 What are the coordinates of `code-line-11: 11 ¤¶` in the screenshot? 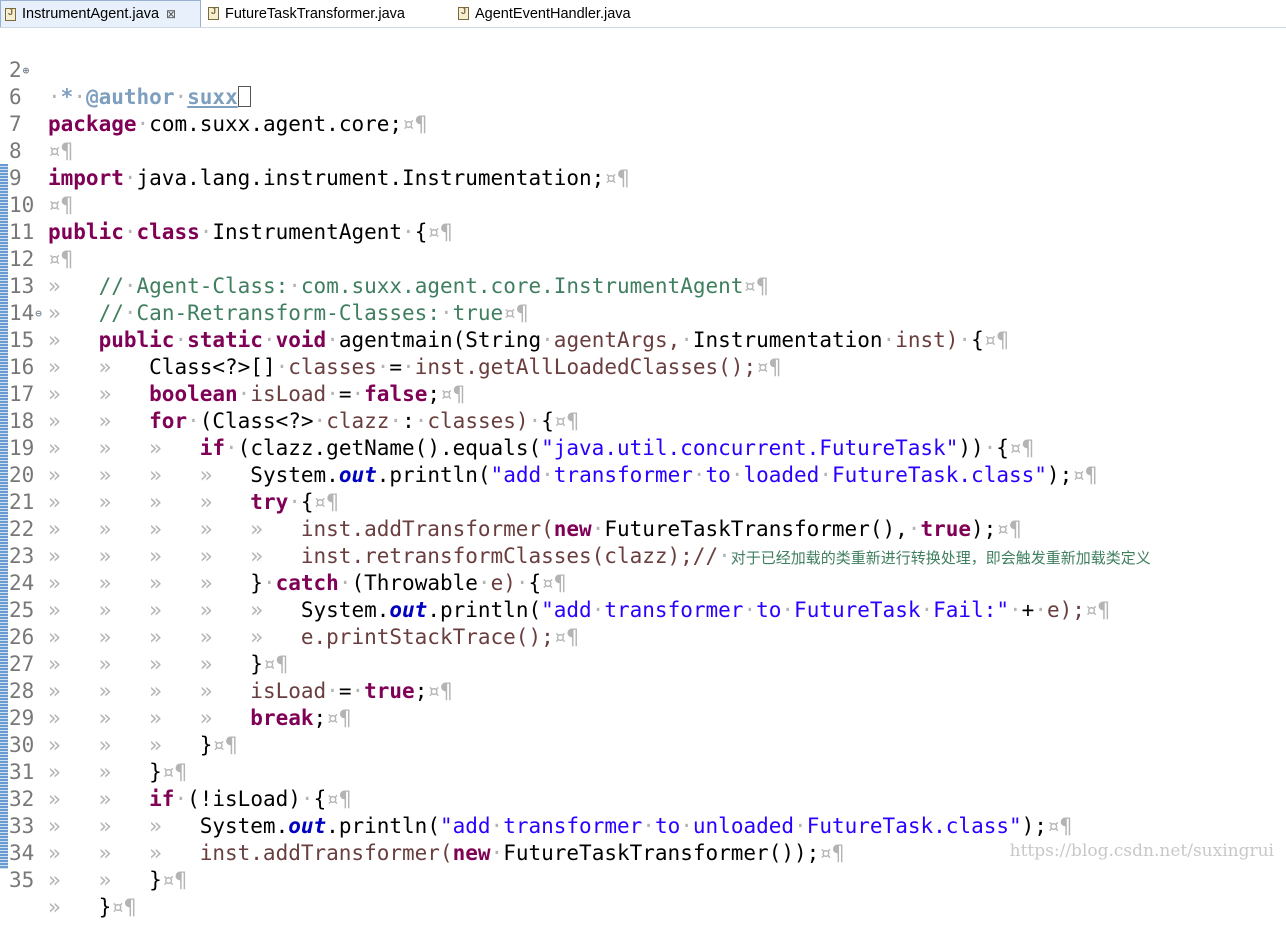 It's located at (25, 205).